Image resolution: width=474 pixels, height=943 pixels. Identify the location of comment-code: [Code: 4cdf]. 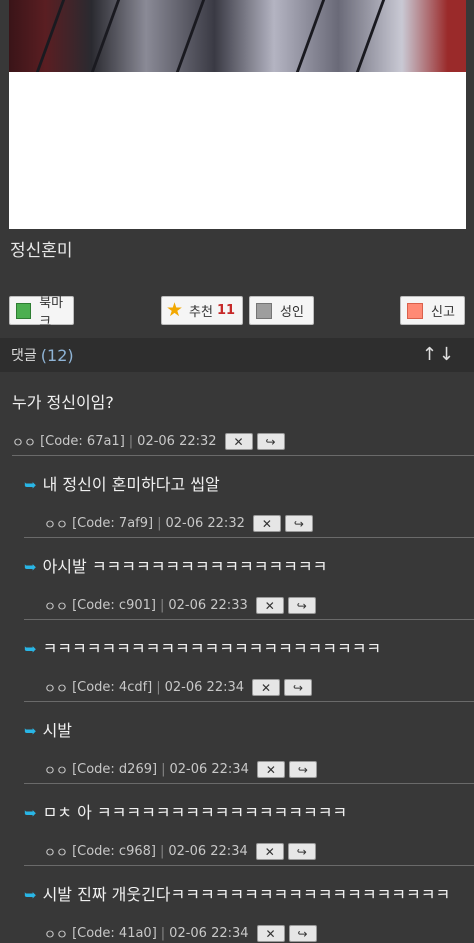
(112, 687).